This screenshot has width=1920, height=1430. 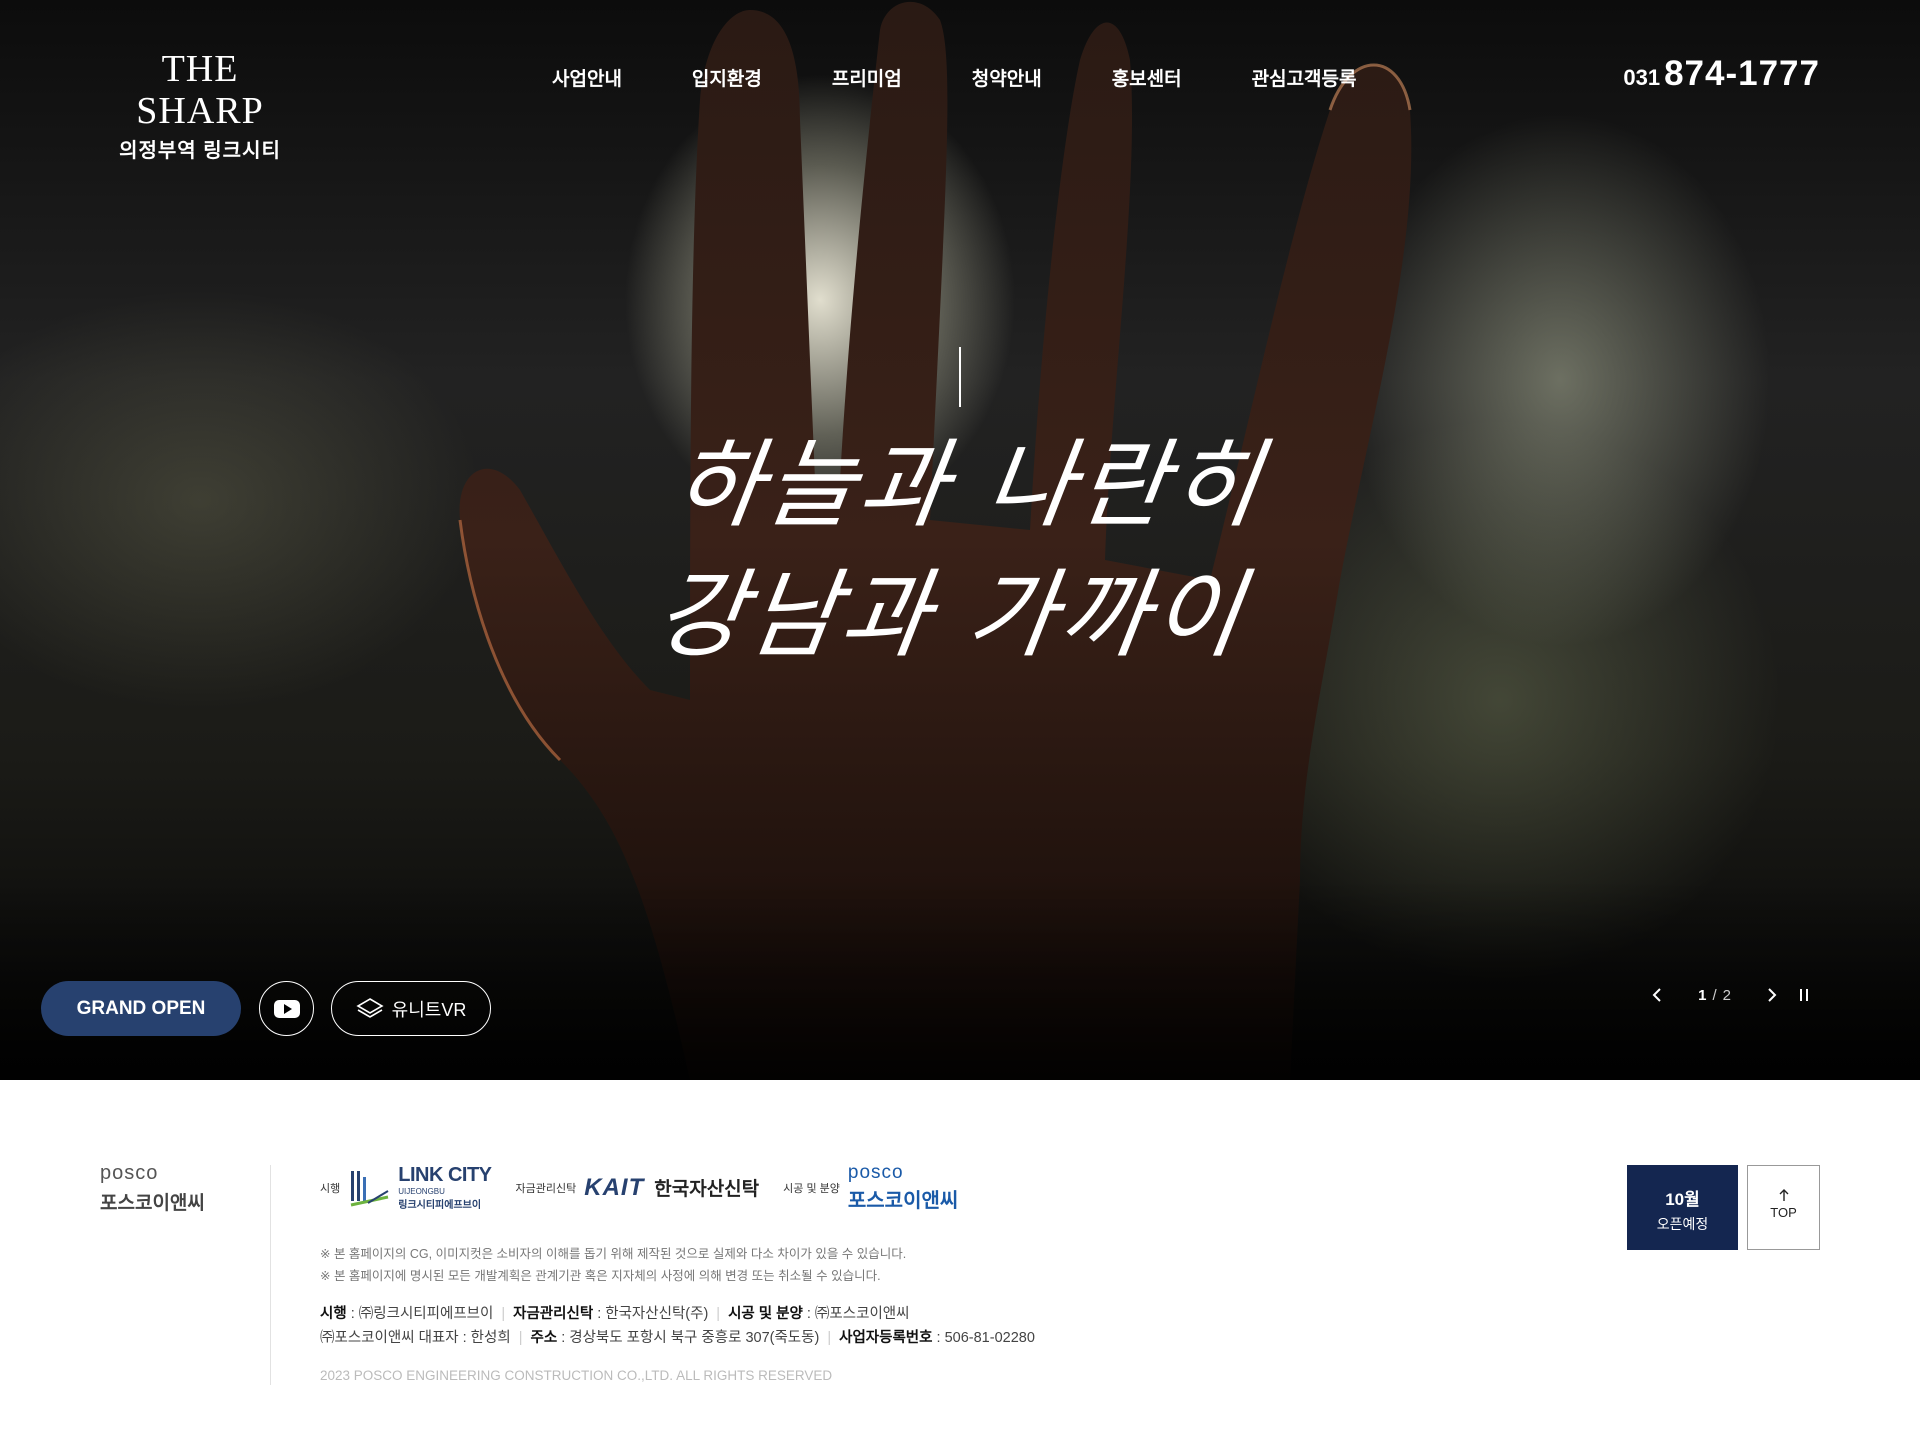 I want to click on slider-controls: 1 / 2, so click(x=1730, y=995).